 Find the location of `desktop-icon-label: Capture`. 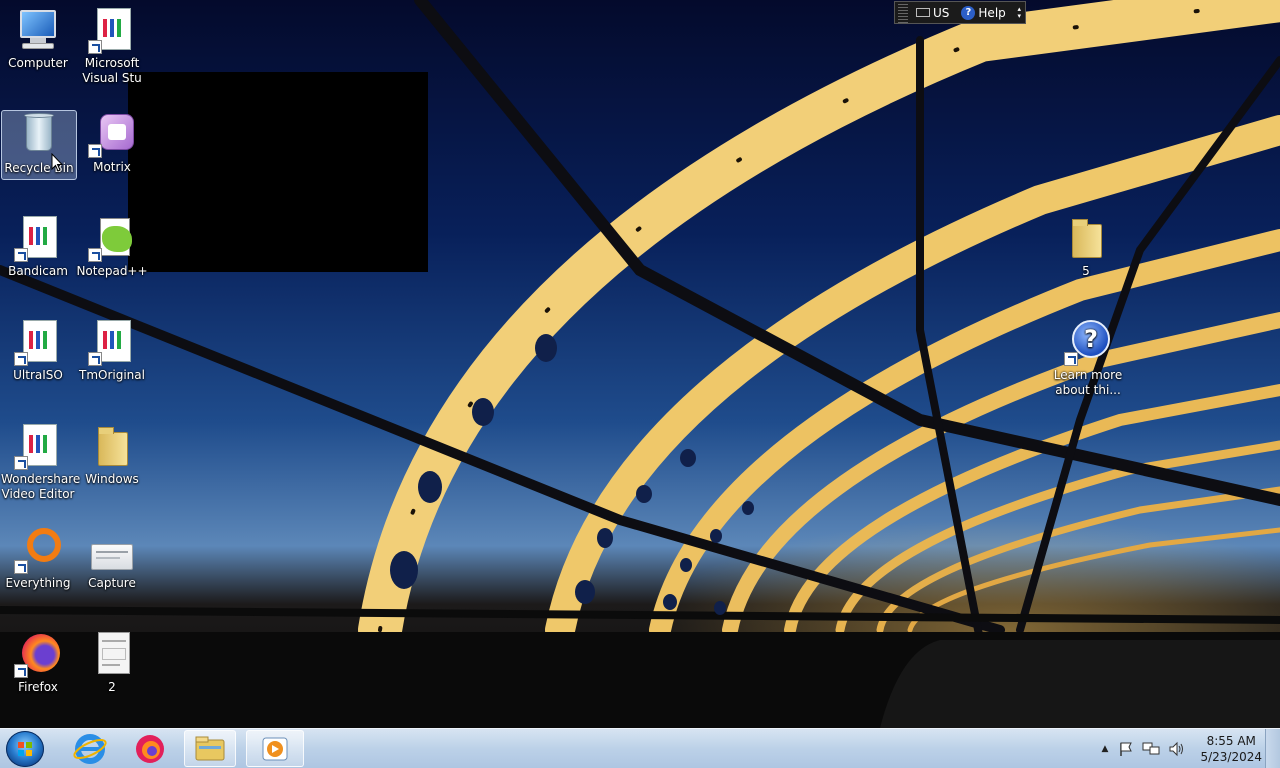

desktop-icon-label: Capture is located at coordinates (112, 583).